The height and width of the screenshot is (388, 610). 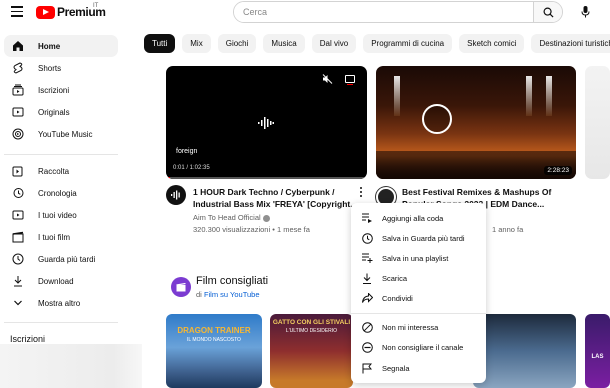 I want to click on video-stats: 320.300 visualizzazioni • 1 mese fa, so click(x=251, y=229).